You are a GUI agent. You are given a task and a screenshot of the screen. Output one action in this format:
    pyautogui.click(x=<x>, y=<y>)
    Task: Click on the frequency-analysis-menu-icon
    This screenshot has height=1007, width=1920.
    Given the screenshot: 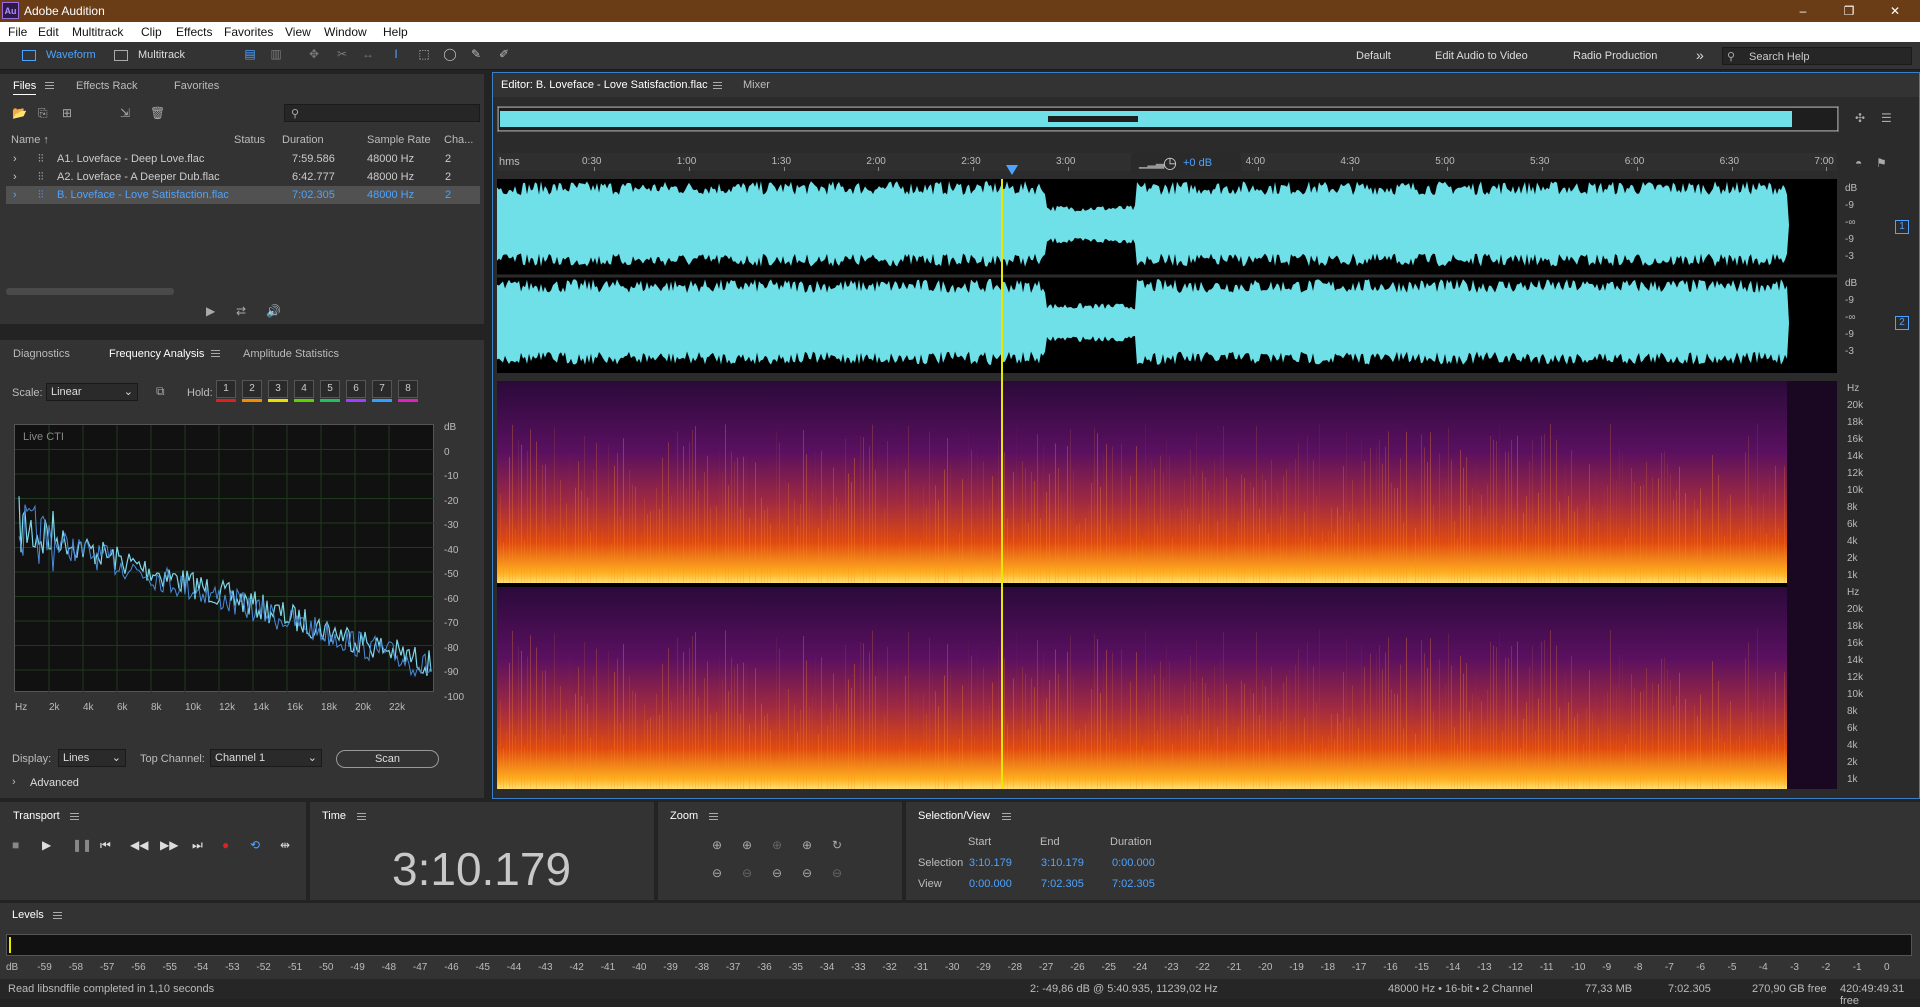 What is the action you would take?
    pyautogui.click(x=215, y=353)
    